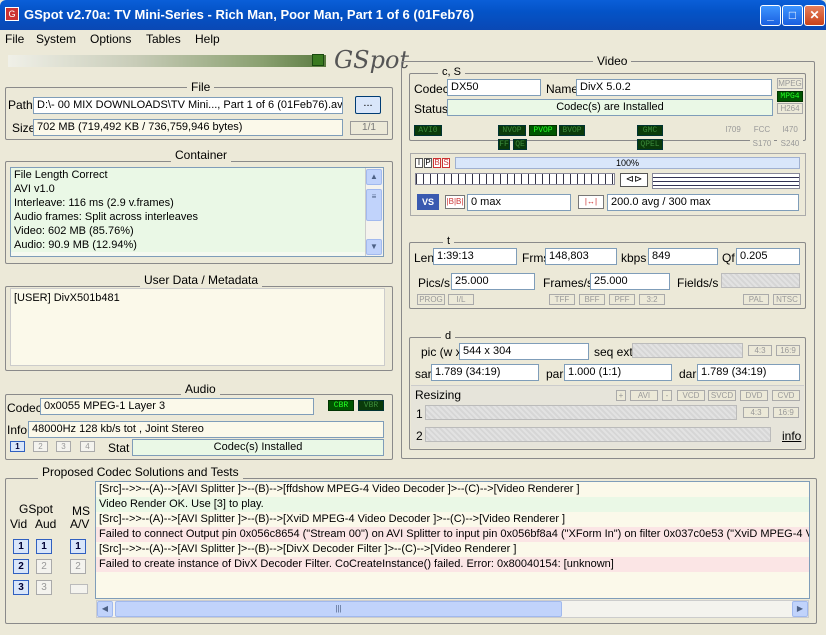 The width and height of the screenshot is (826, 635). Describe the element at coordinates (504, 144) in the screenshot. I see `flag-ff: FF` at that location.